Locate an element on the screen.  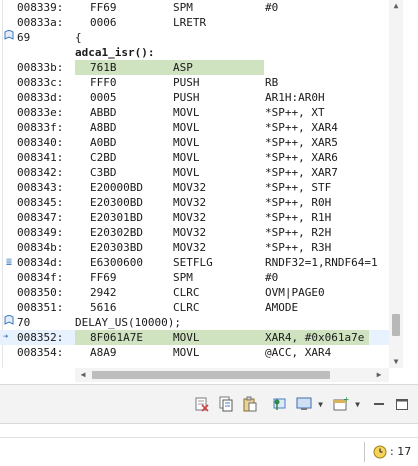
clear-icon is located at coordinates (202, 404).